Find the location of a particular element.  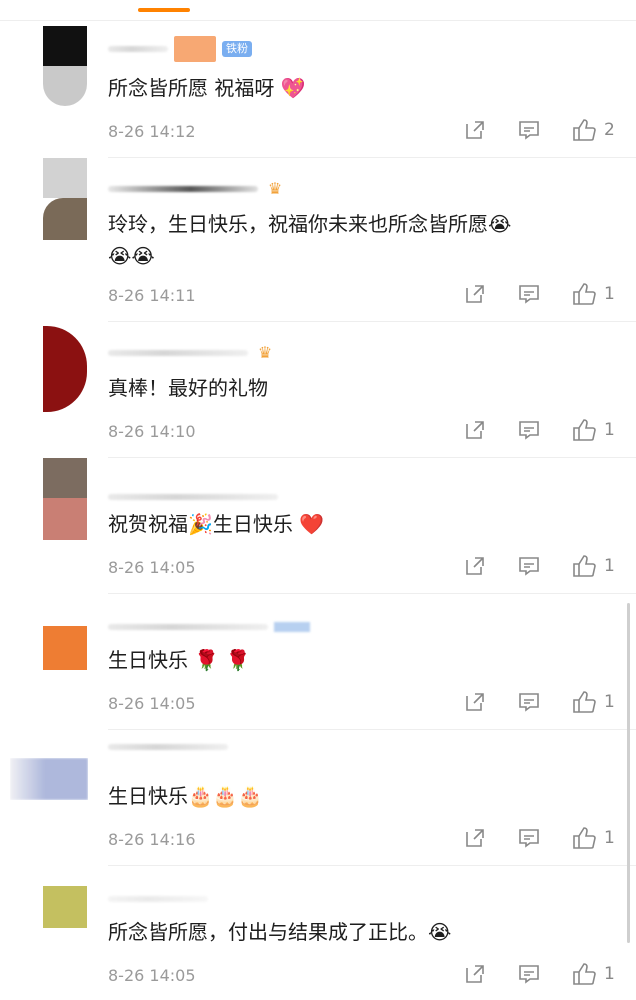

comment-actions: 2 is located at coordinates (523, 130).